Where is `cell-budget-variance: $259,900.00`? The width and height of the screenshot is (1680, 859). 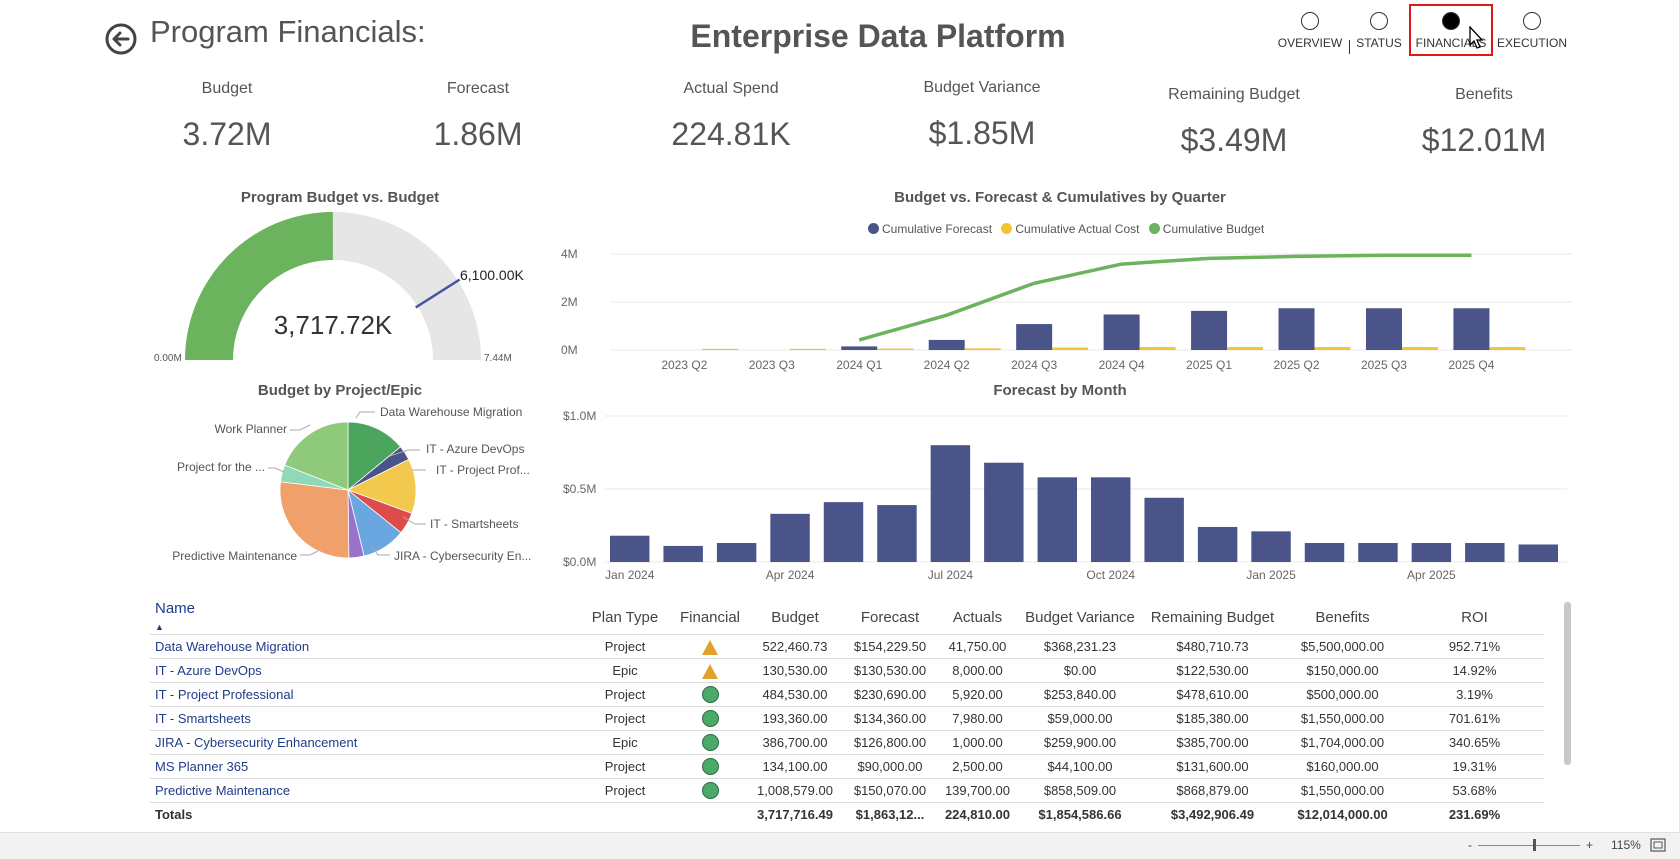
cell-budget-variance: $259,900.00 is located at coordinates (1080, 742).